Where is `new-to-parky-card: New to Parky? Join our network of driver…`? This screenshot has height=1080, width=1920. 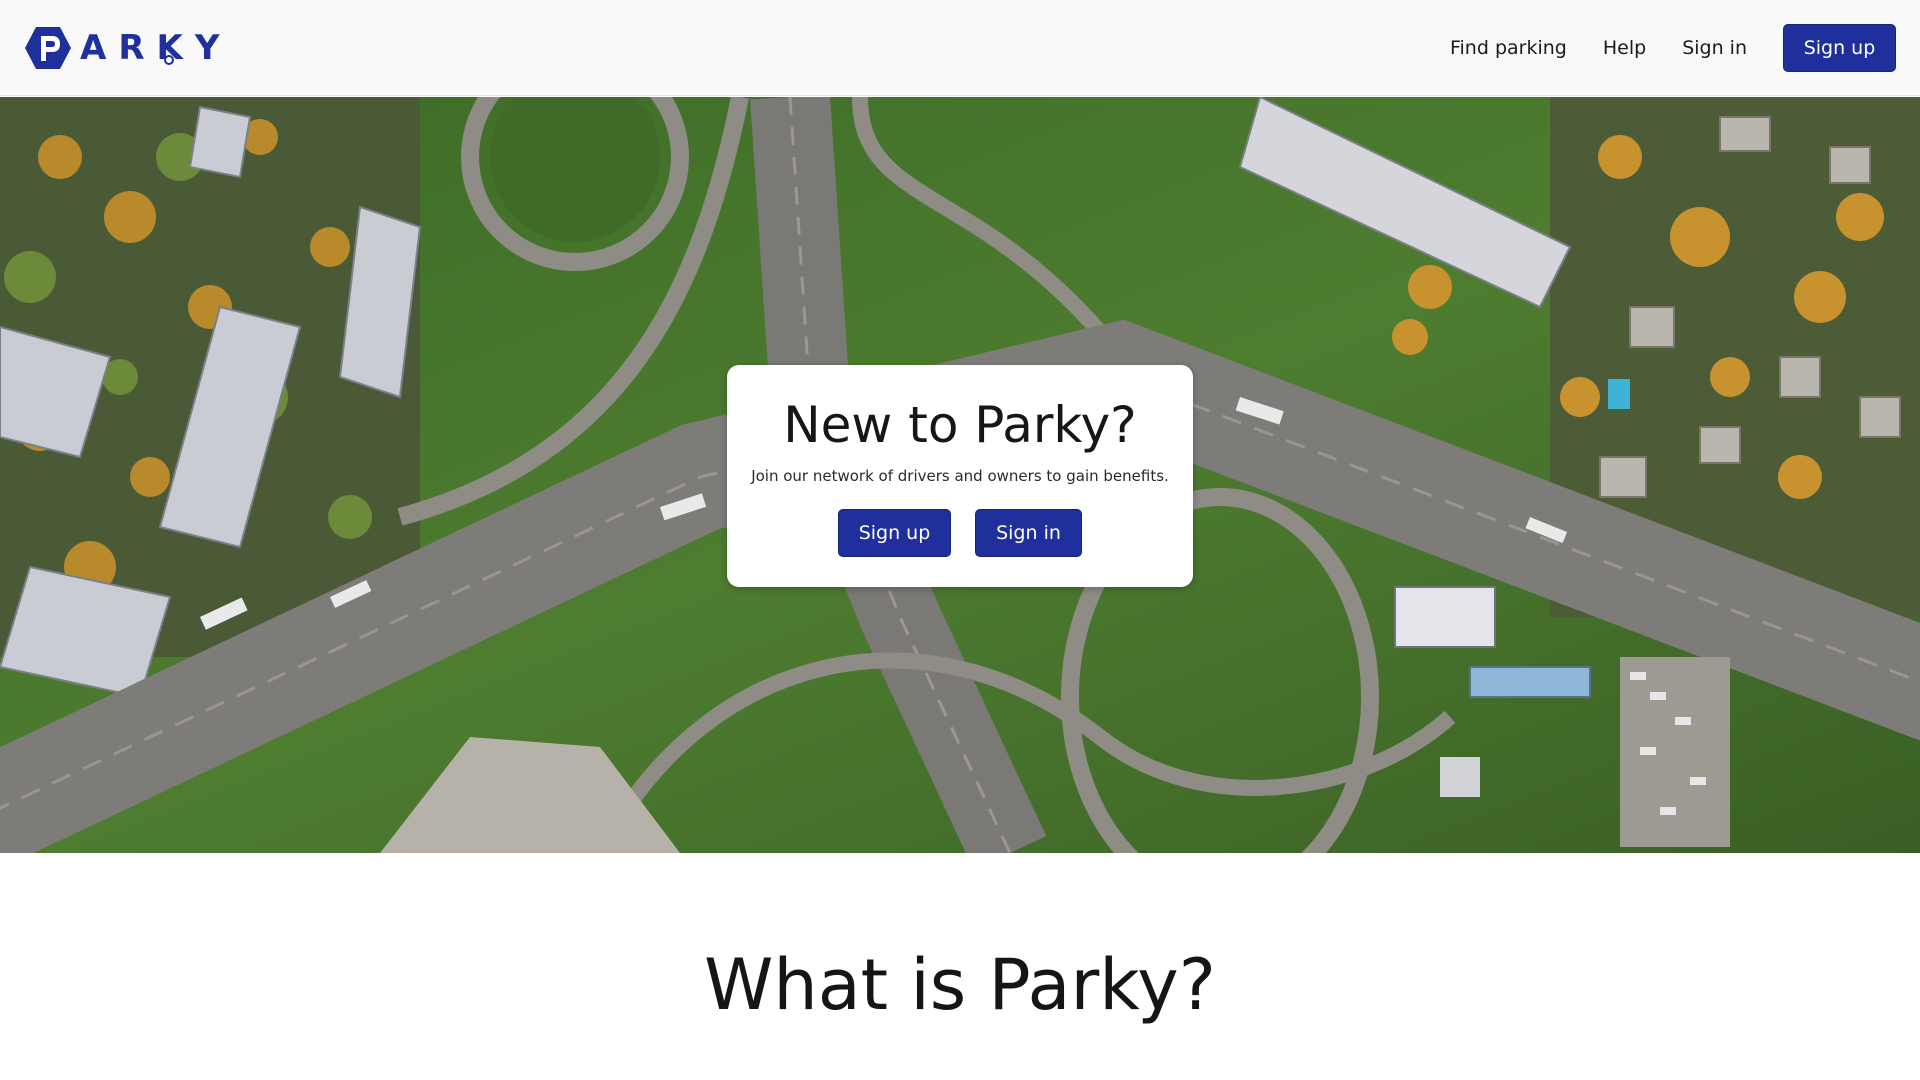
new-to-parky-card: New to Parky? Join our network of driver… is located at coordinates (960, 476).